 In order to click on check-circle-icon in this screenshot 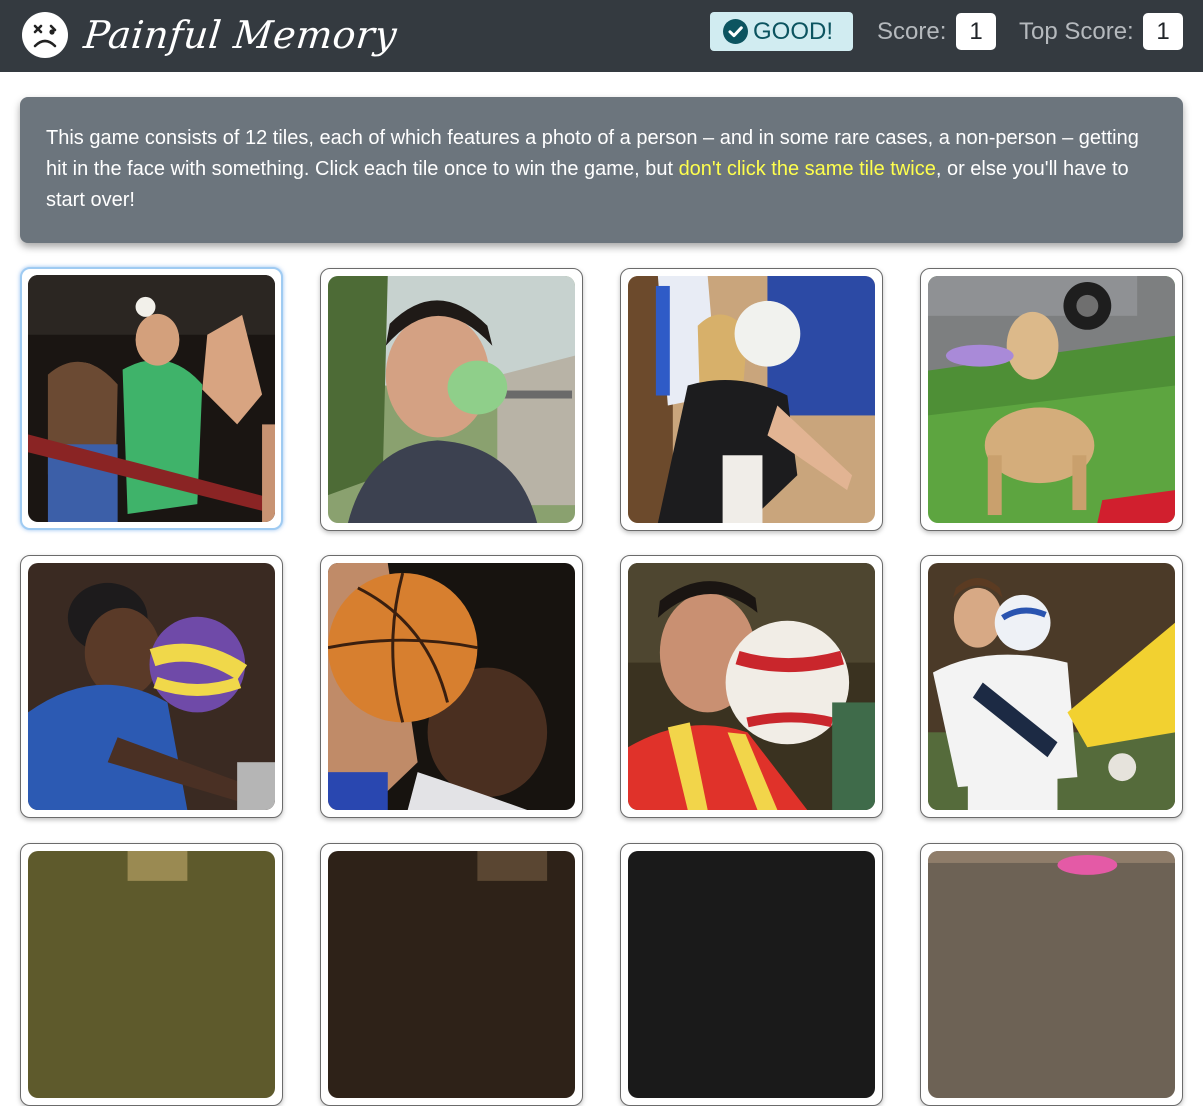, I will do `click(735, 31)`.